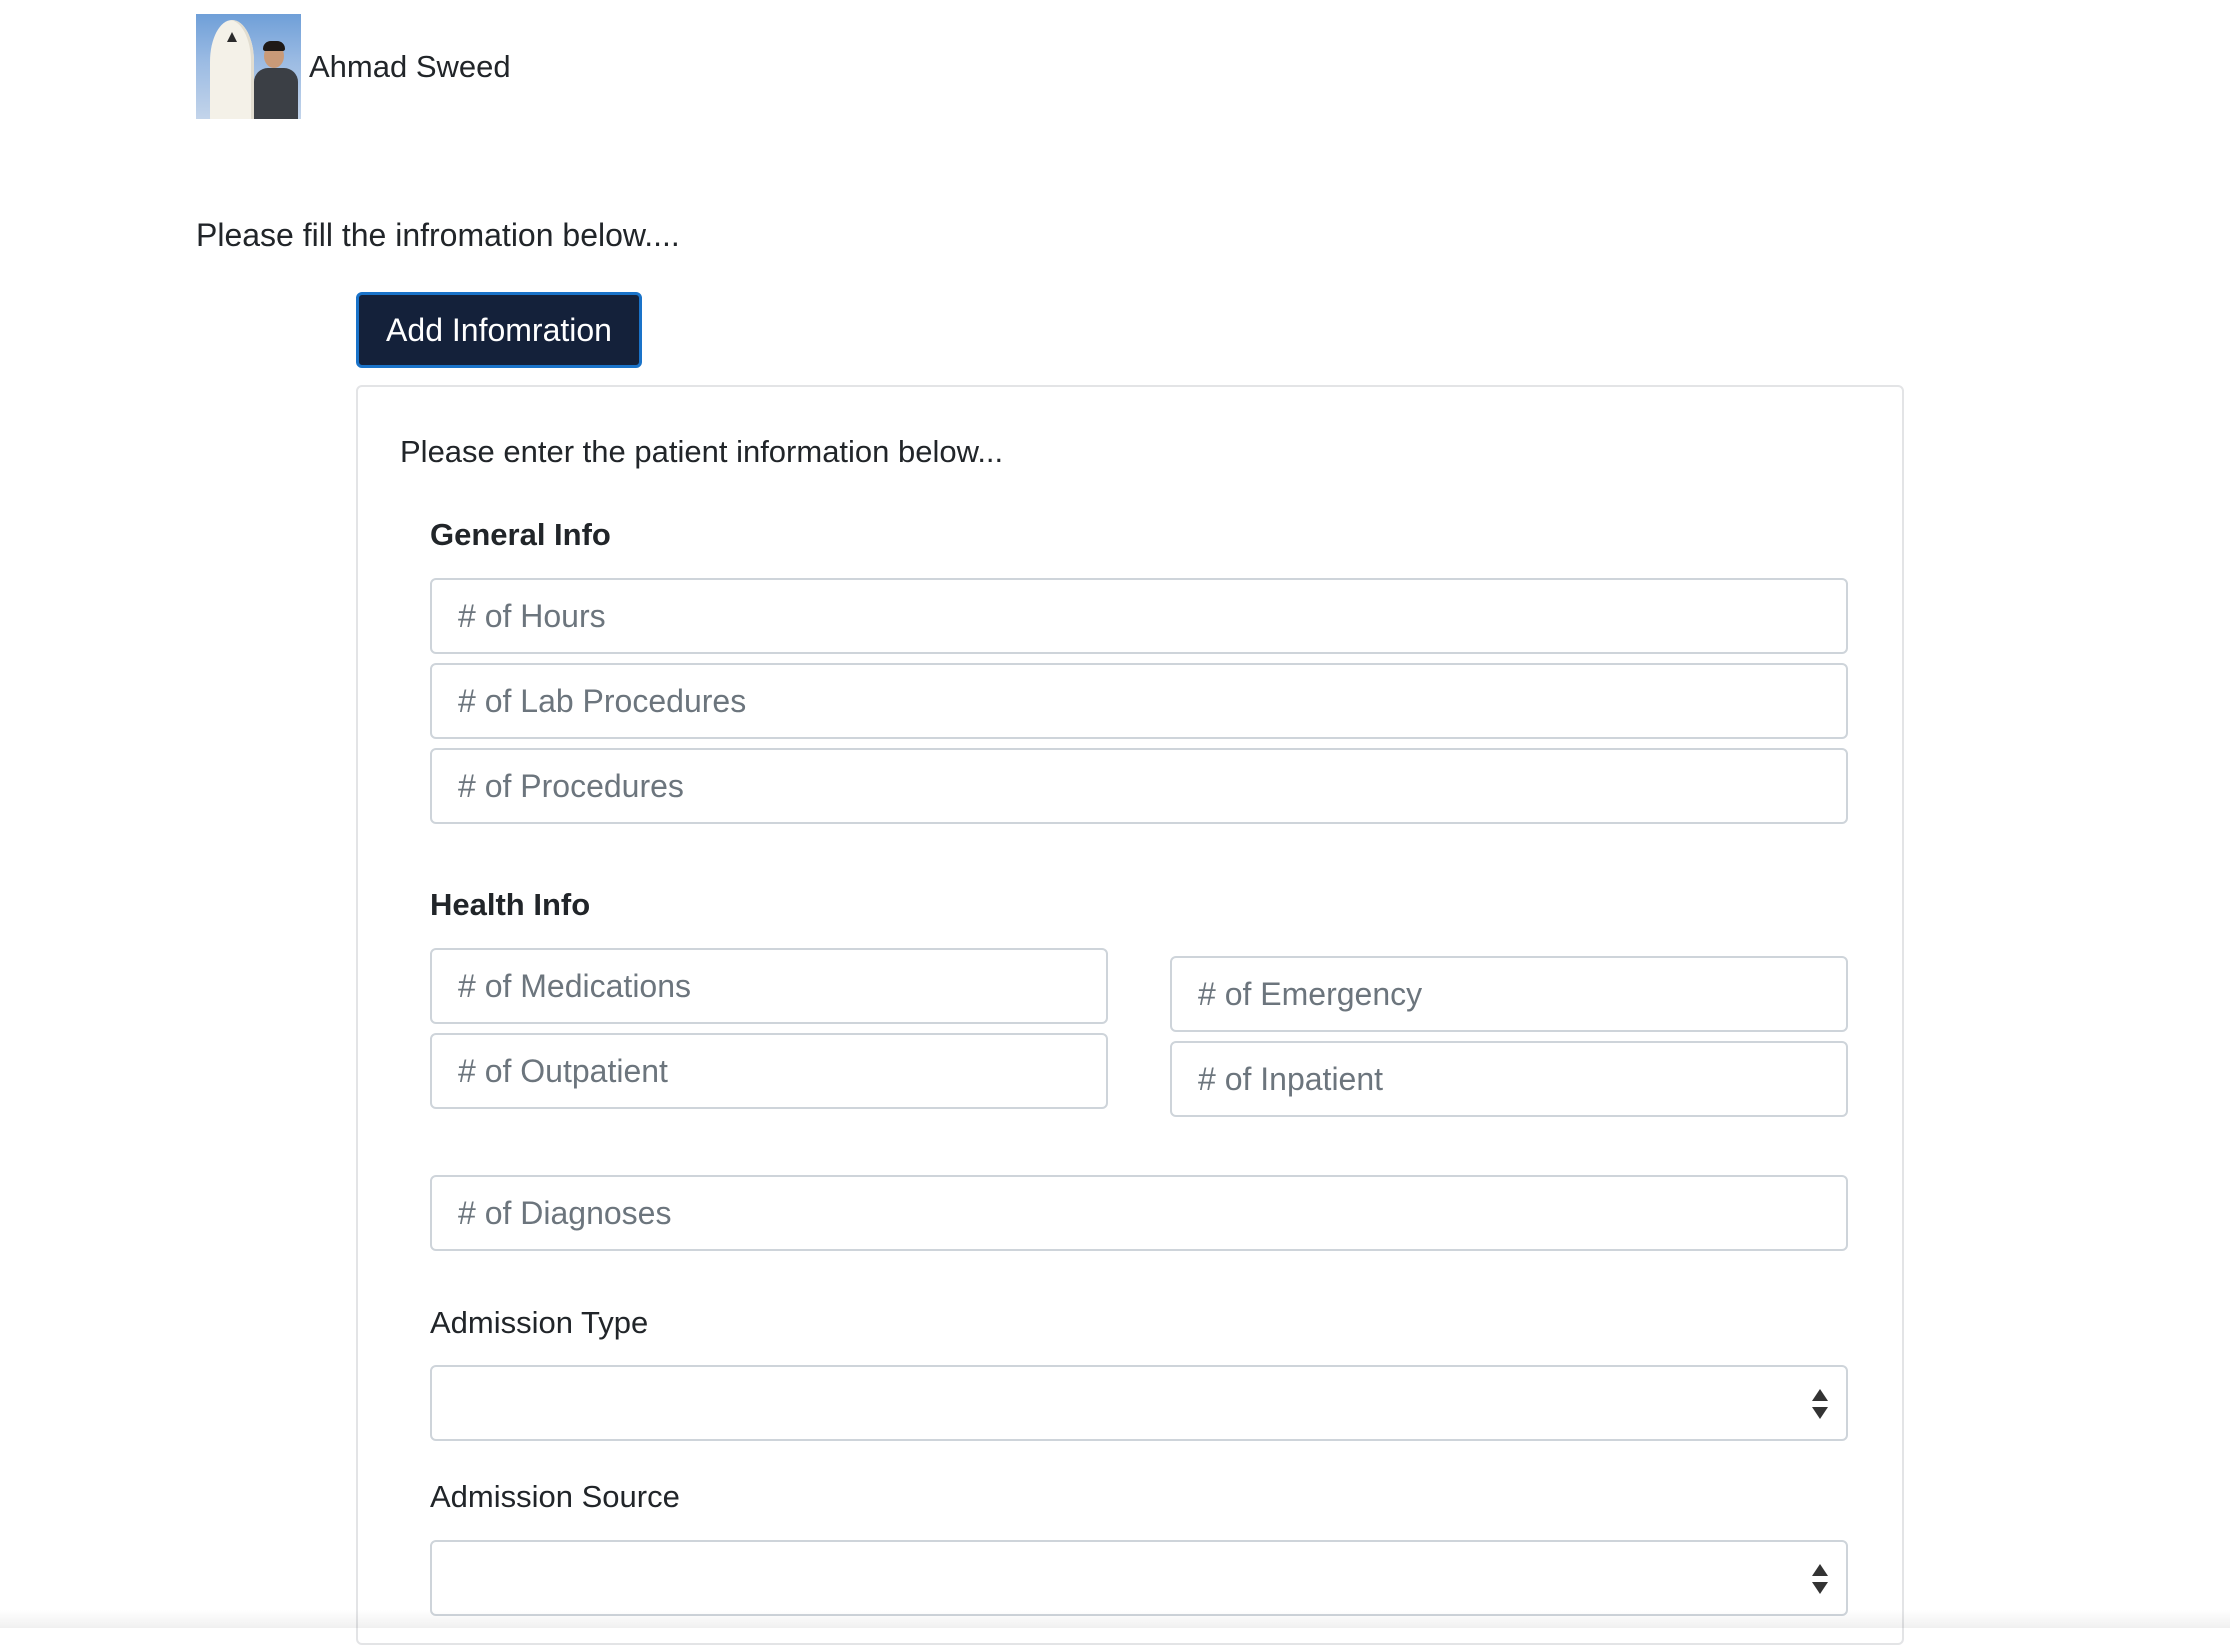 The height and width of the screenshot is (1645, 2230). What do you see at coordinates (1139, 1213) in the screenshot?
I see `diagnoses-input` at bounding box center [1139, 1213].